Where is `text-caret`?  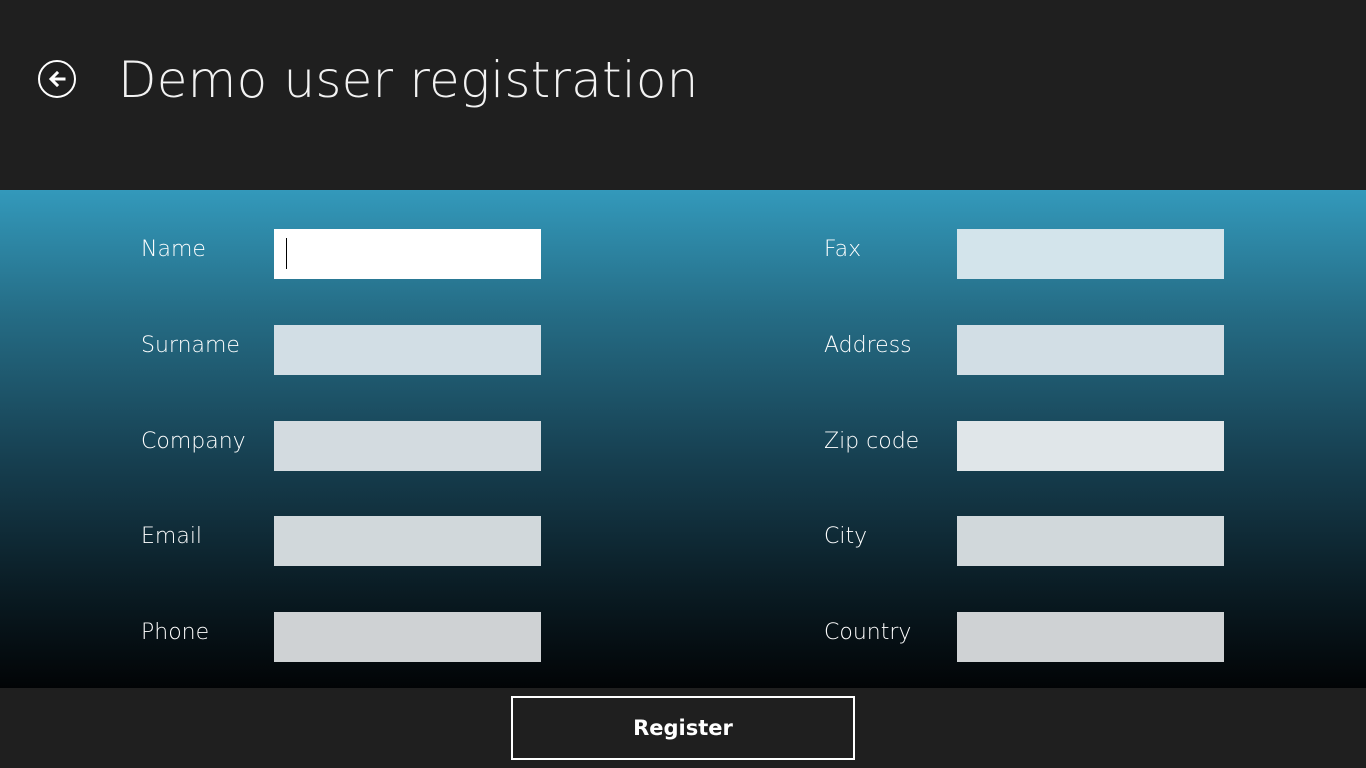 text-caret is located at coordinates (286, 253).